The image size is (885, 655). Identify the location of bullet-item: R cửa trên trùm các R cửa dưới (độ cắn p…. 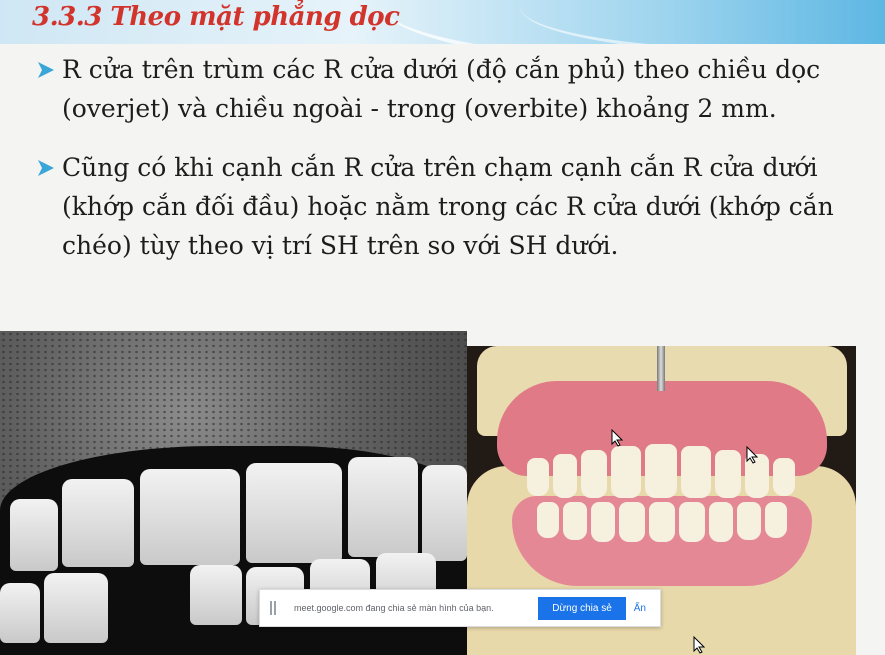
(451, 89).